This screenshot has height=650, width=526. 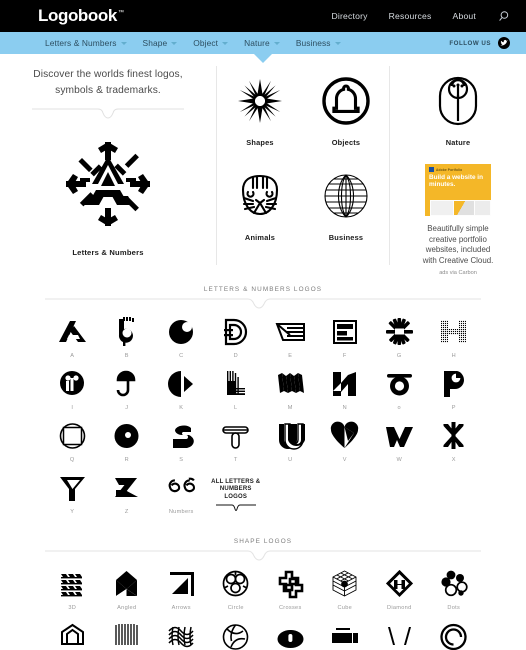 I want to click on logo-item-label: J, so click(x=127, y=408).